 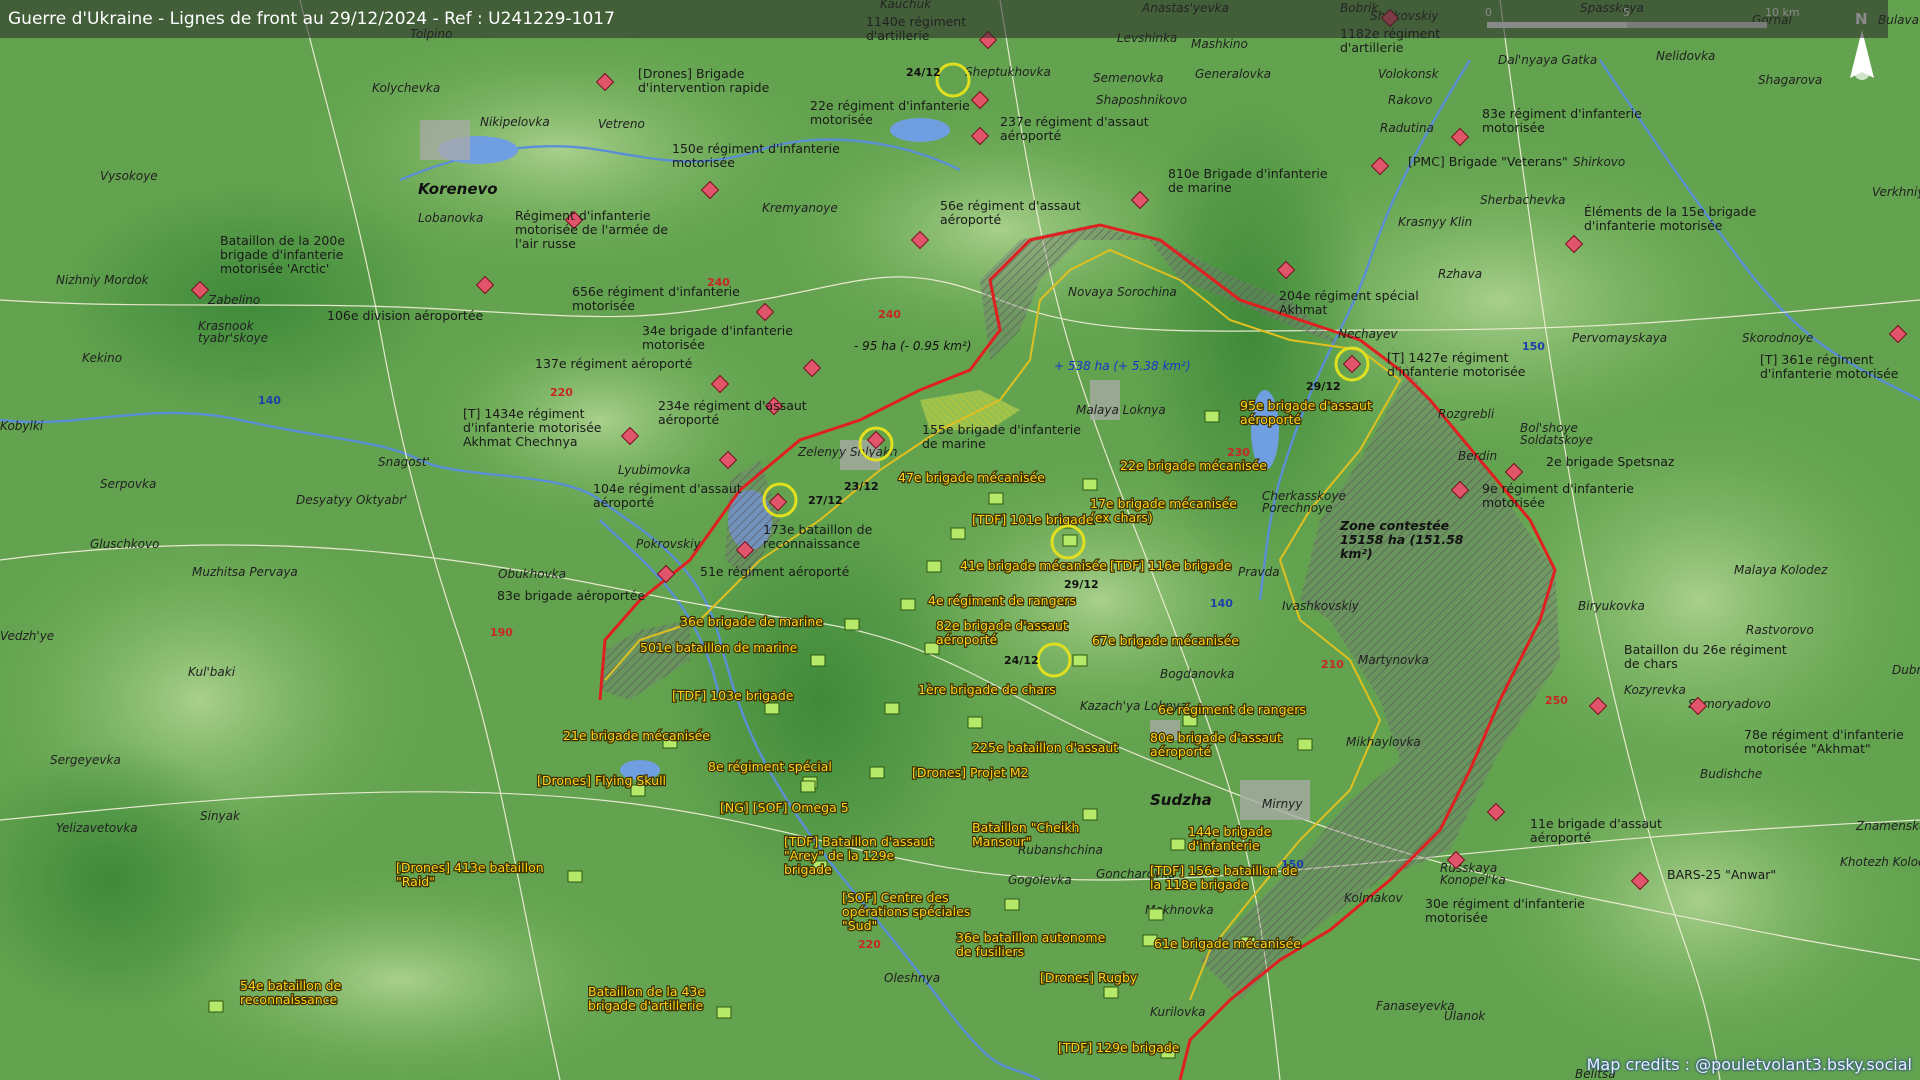 What do you see at coordinates (129, 176) in the screenshot?
I see `place-label: Vysokoye` at bounding box center [129, 176].